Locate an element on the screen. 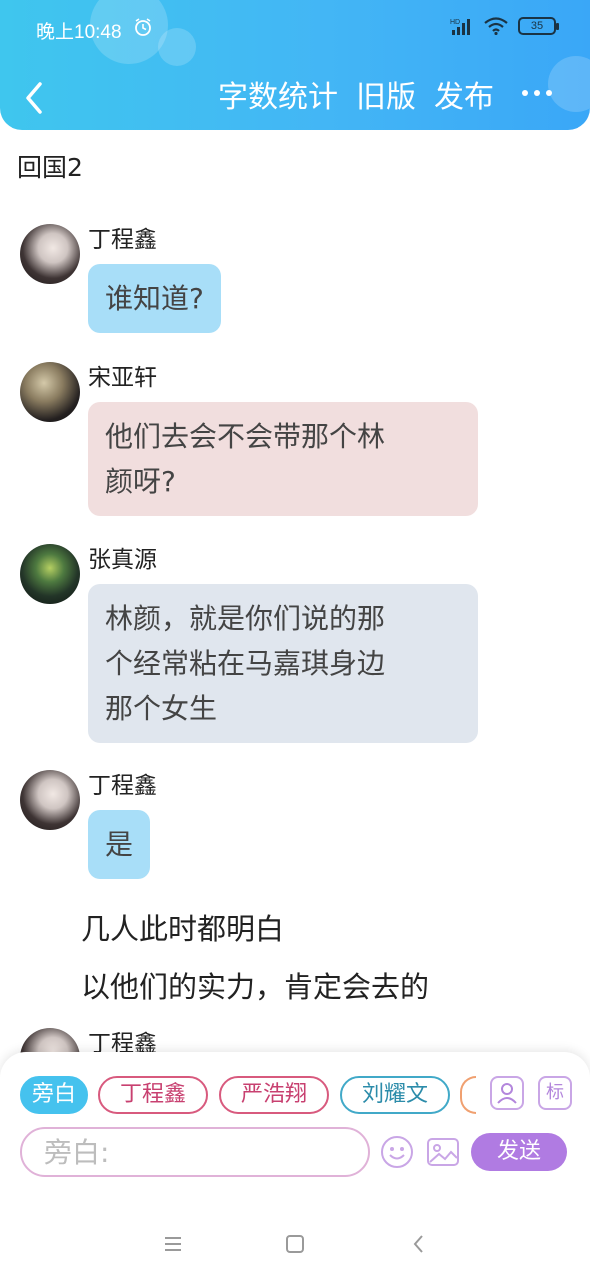 Image resolution: width=590 pixels, height=1280 pixels. chat-message: 丁程鑫 是 is located at coordinates (255, 830).